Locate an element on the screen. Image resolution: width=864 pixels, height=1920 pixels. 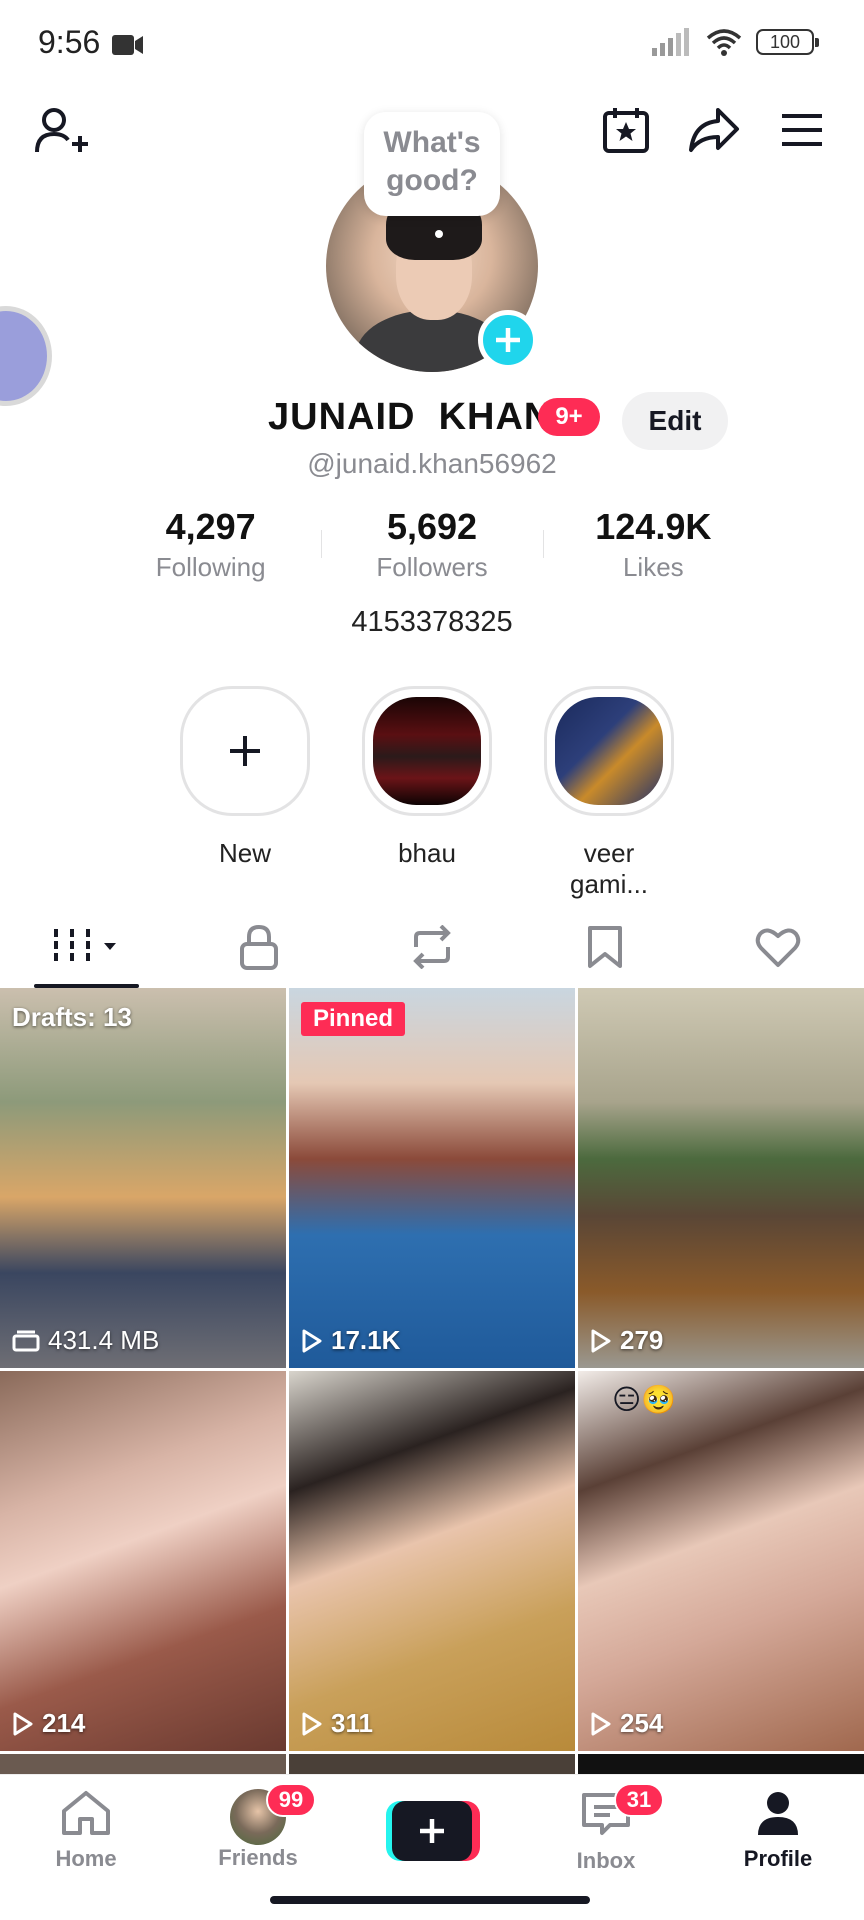
highlight-label: bhau is located at coordinates (427, 853).